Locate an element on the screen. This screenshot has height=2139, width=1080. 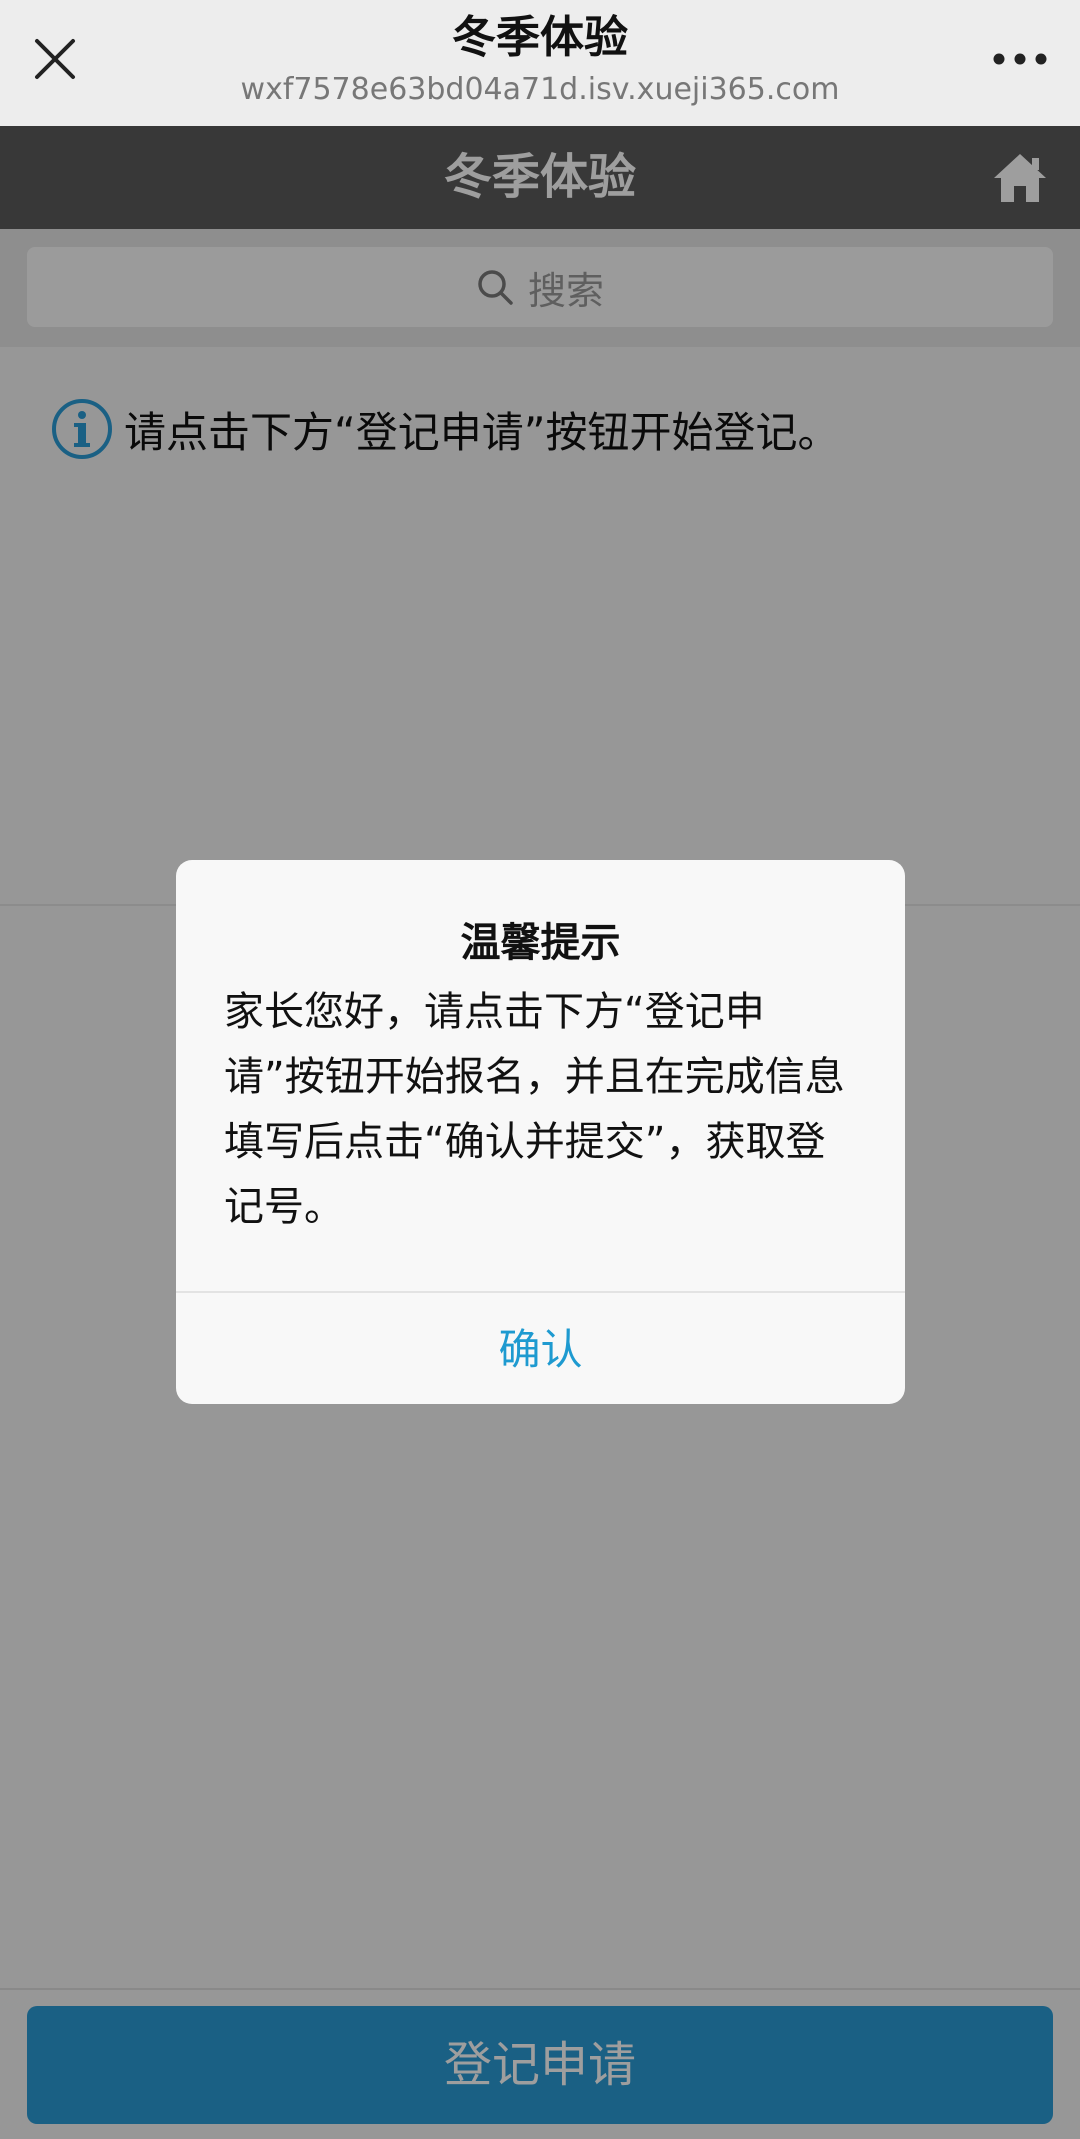
more-icon is located at coordinates (1020, 59).